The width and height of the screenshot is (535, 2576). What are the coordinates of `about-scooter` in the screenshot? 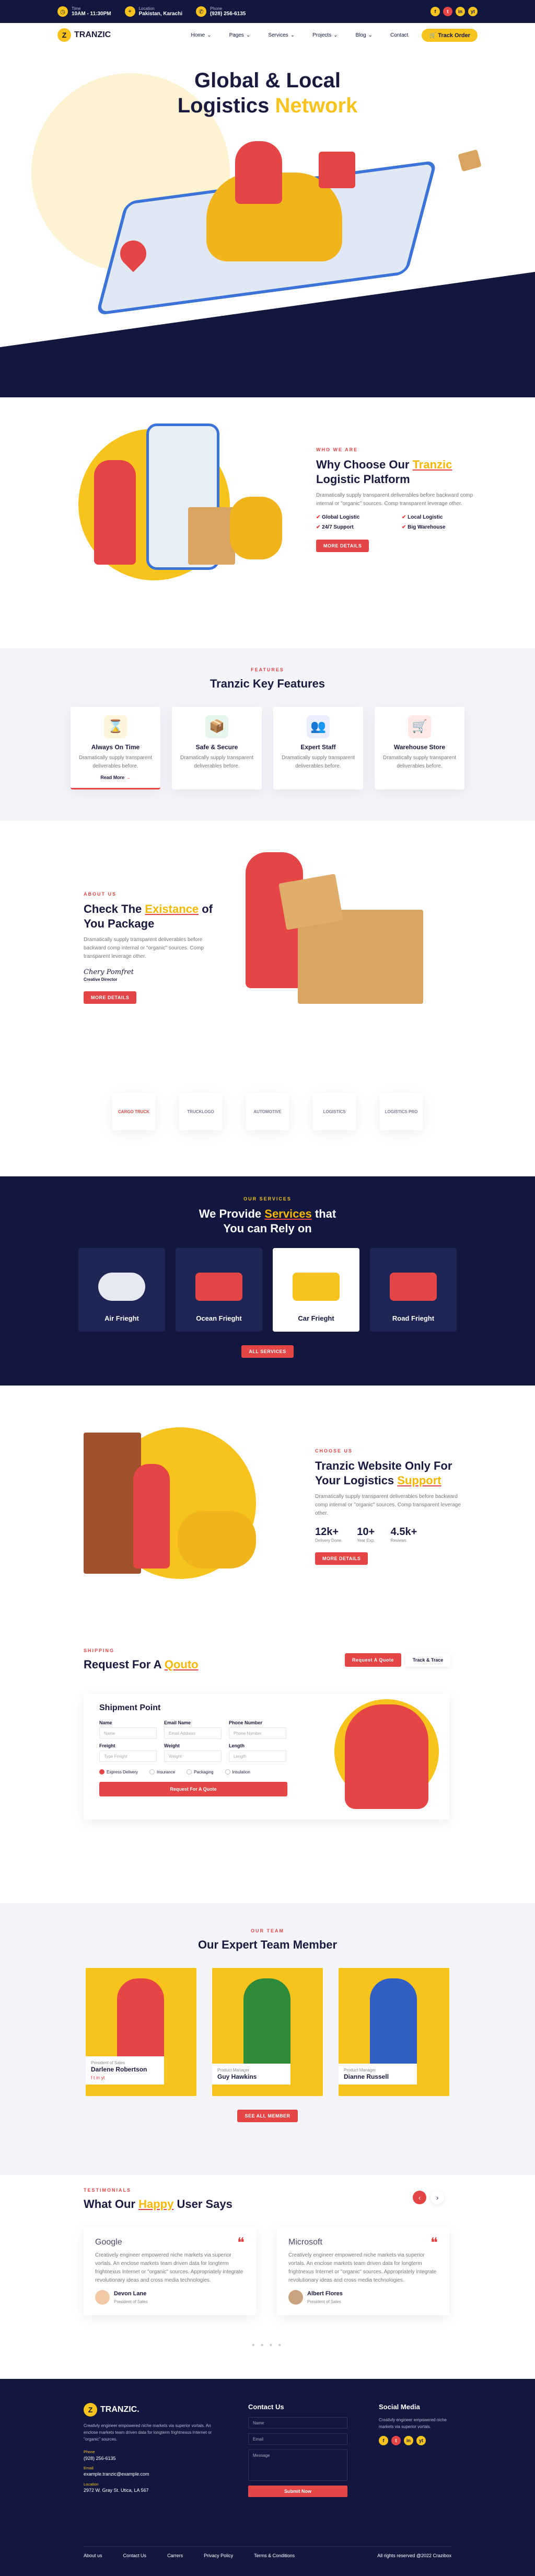 It's located at (256, 528).